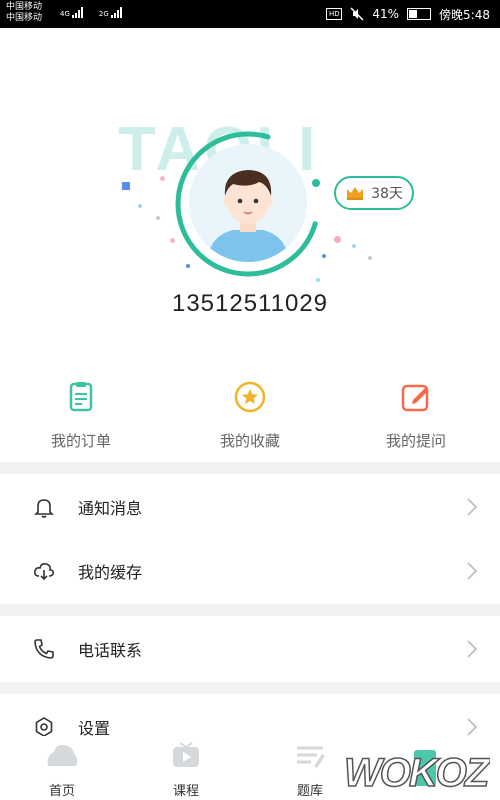 This screenshot has height=800, width=500. I want to click on quick-actions: 我的订单 我的收藏 我的提问, so click(250, 420).